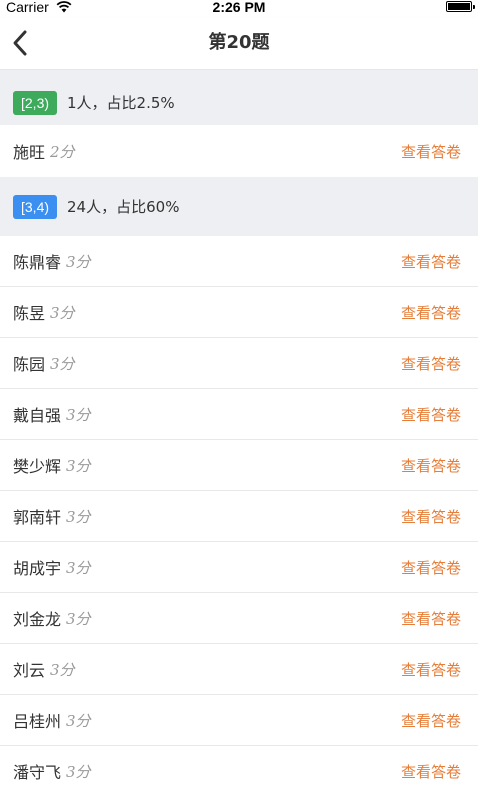  I want to click on student-row: 刘金龙 3分 查看答卷, so click(239, 618).